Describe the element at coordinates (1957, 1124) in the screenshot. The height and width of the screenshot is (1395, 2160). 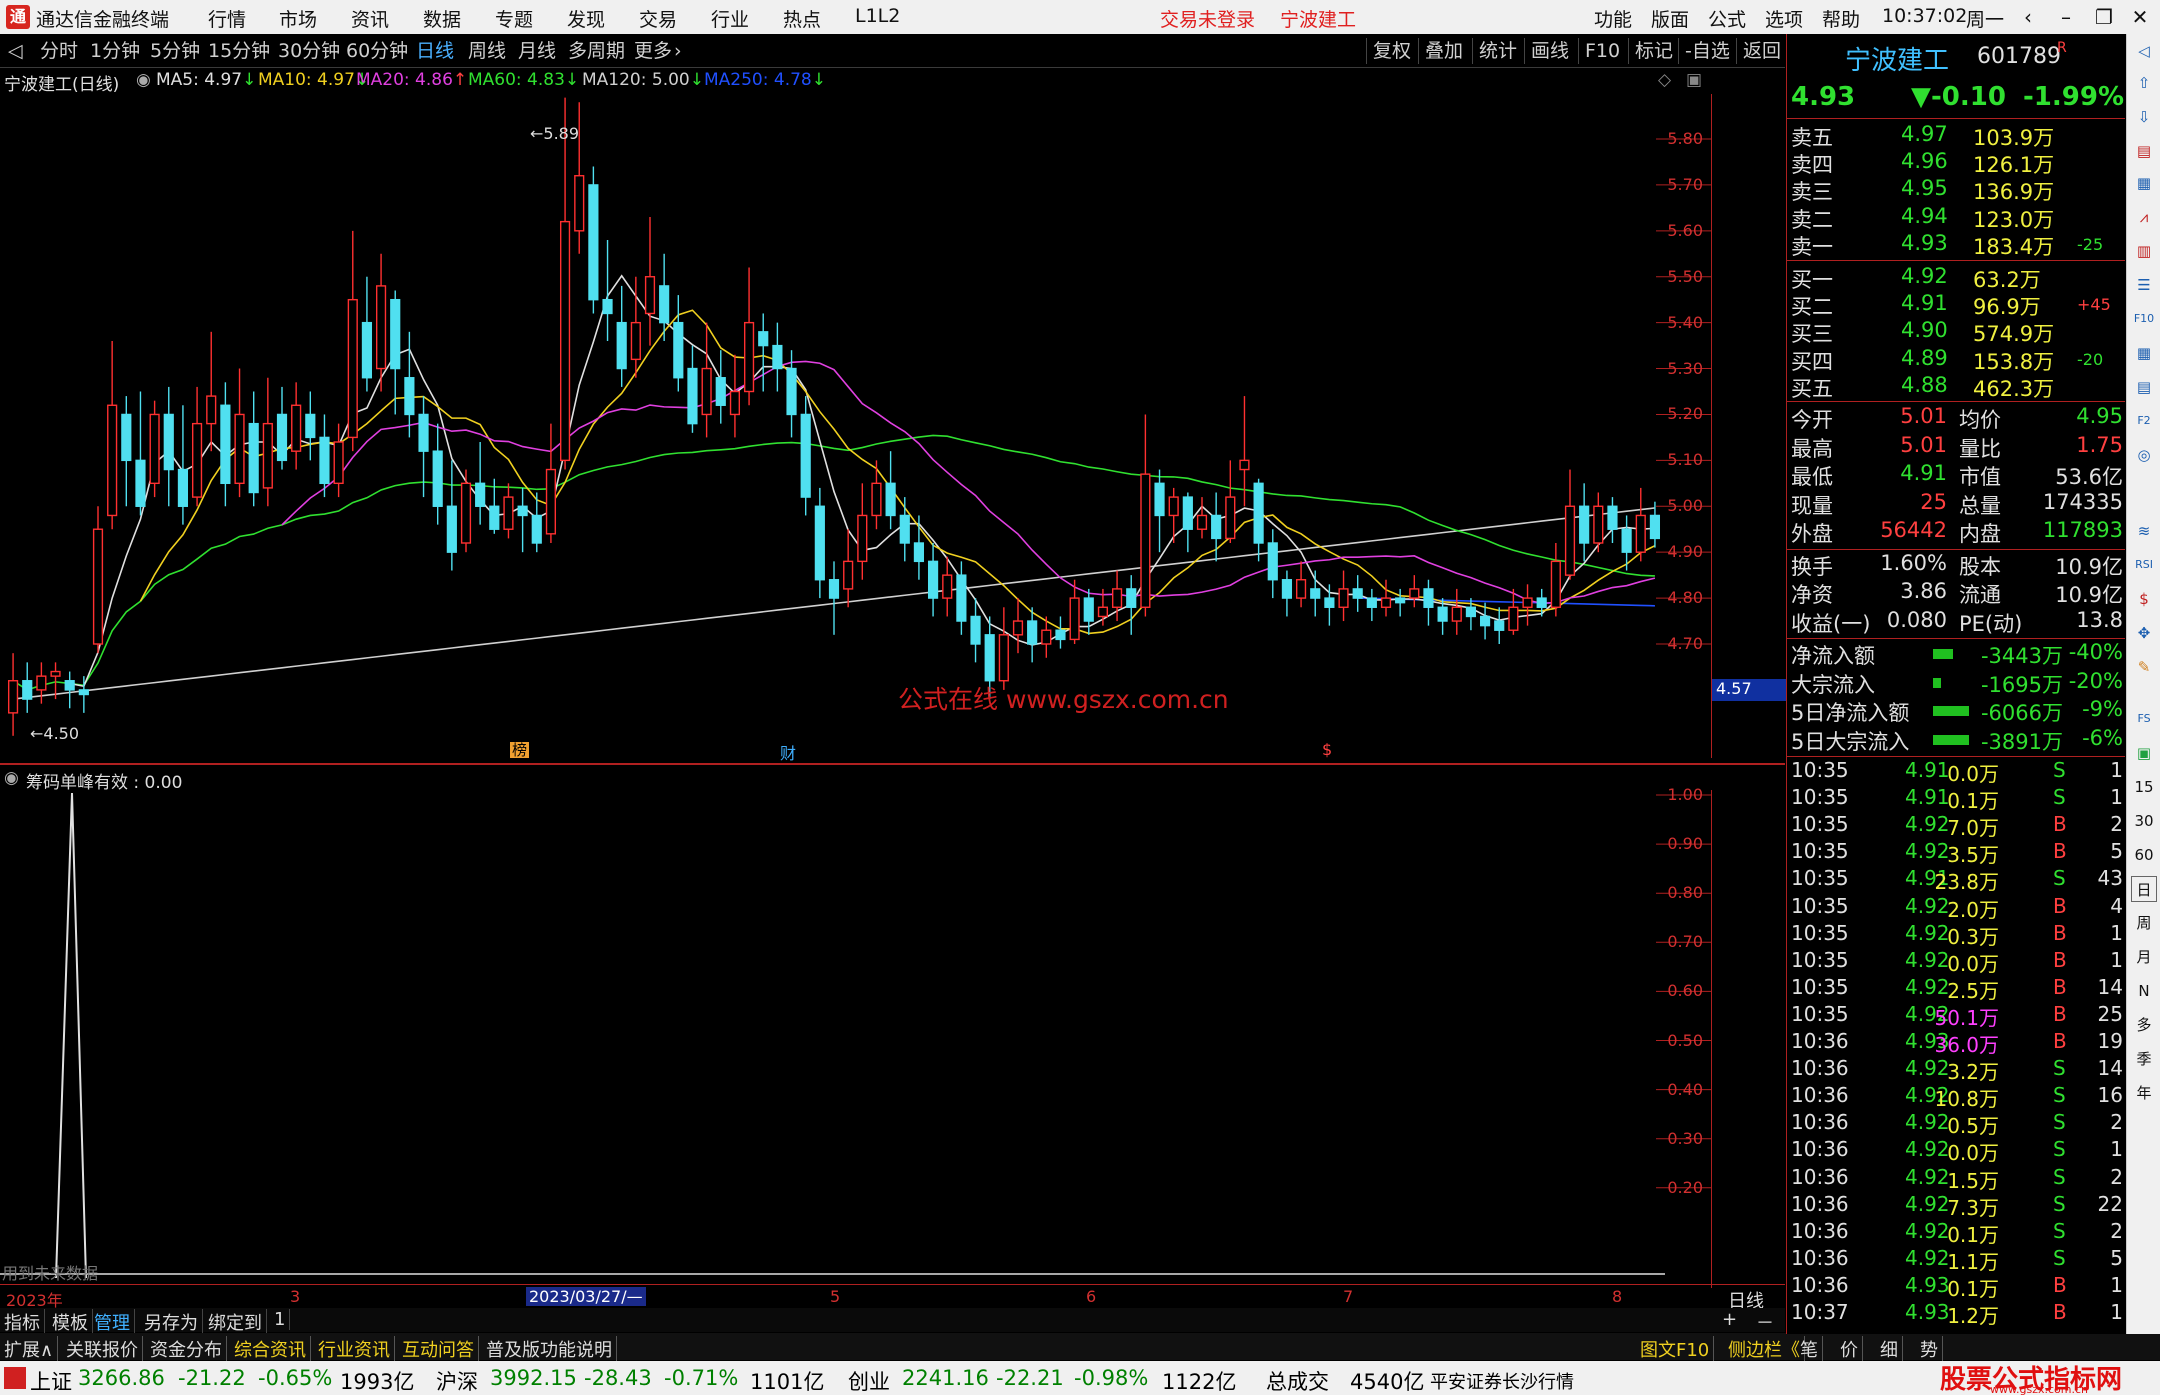
I see `tick-row: 10:36 4.92 0.5万 S 2` at that location.